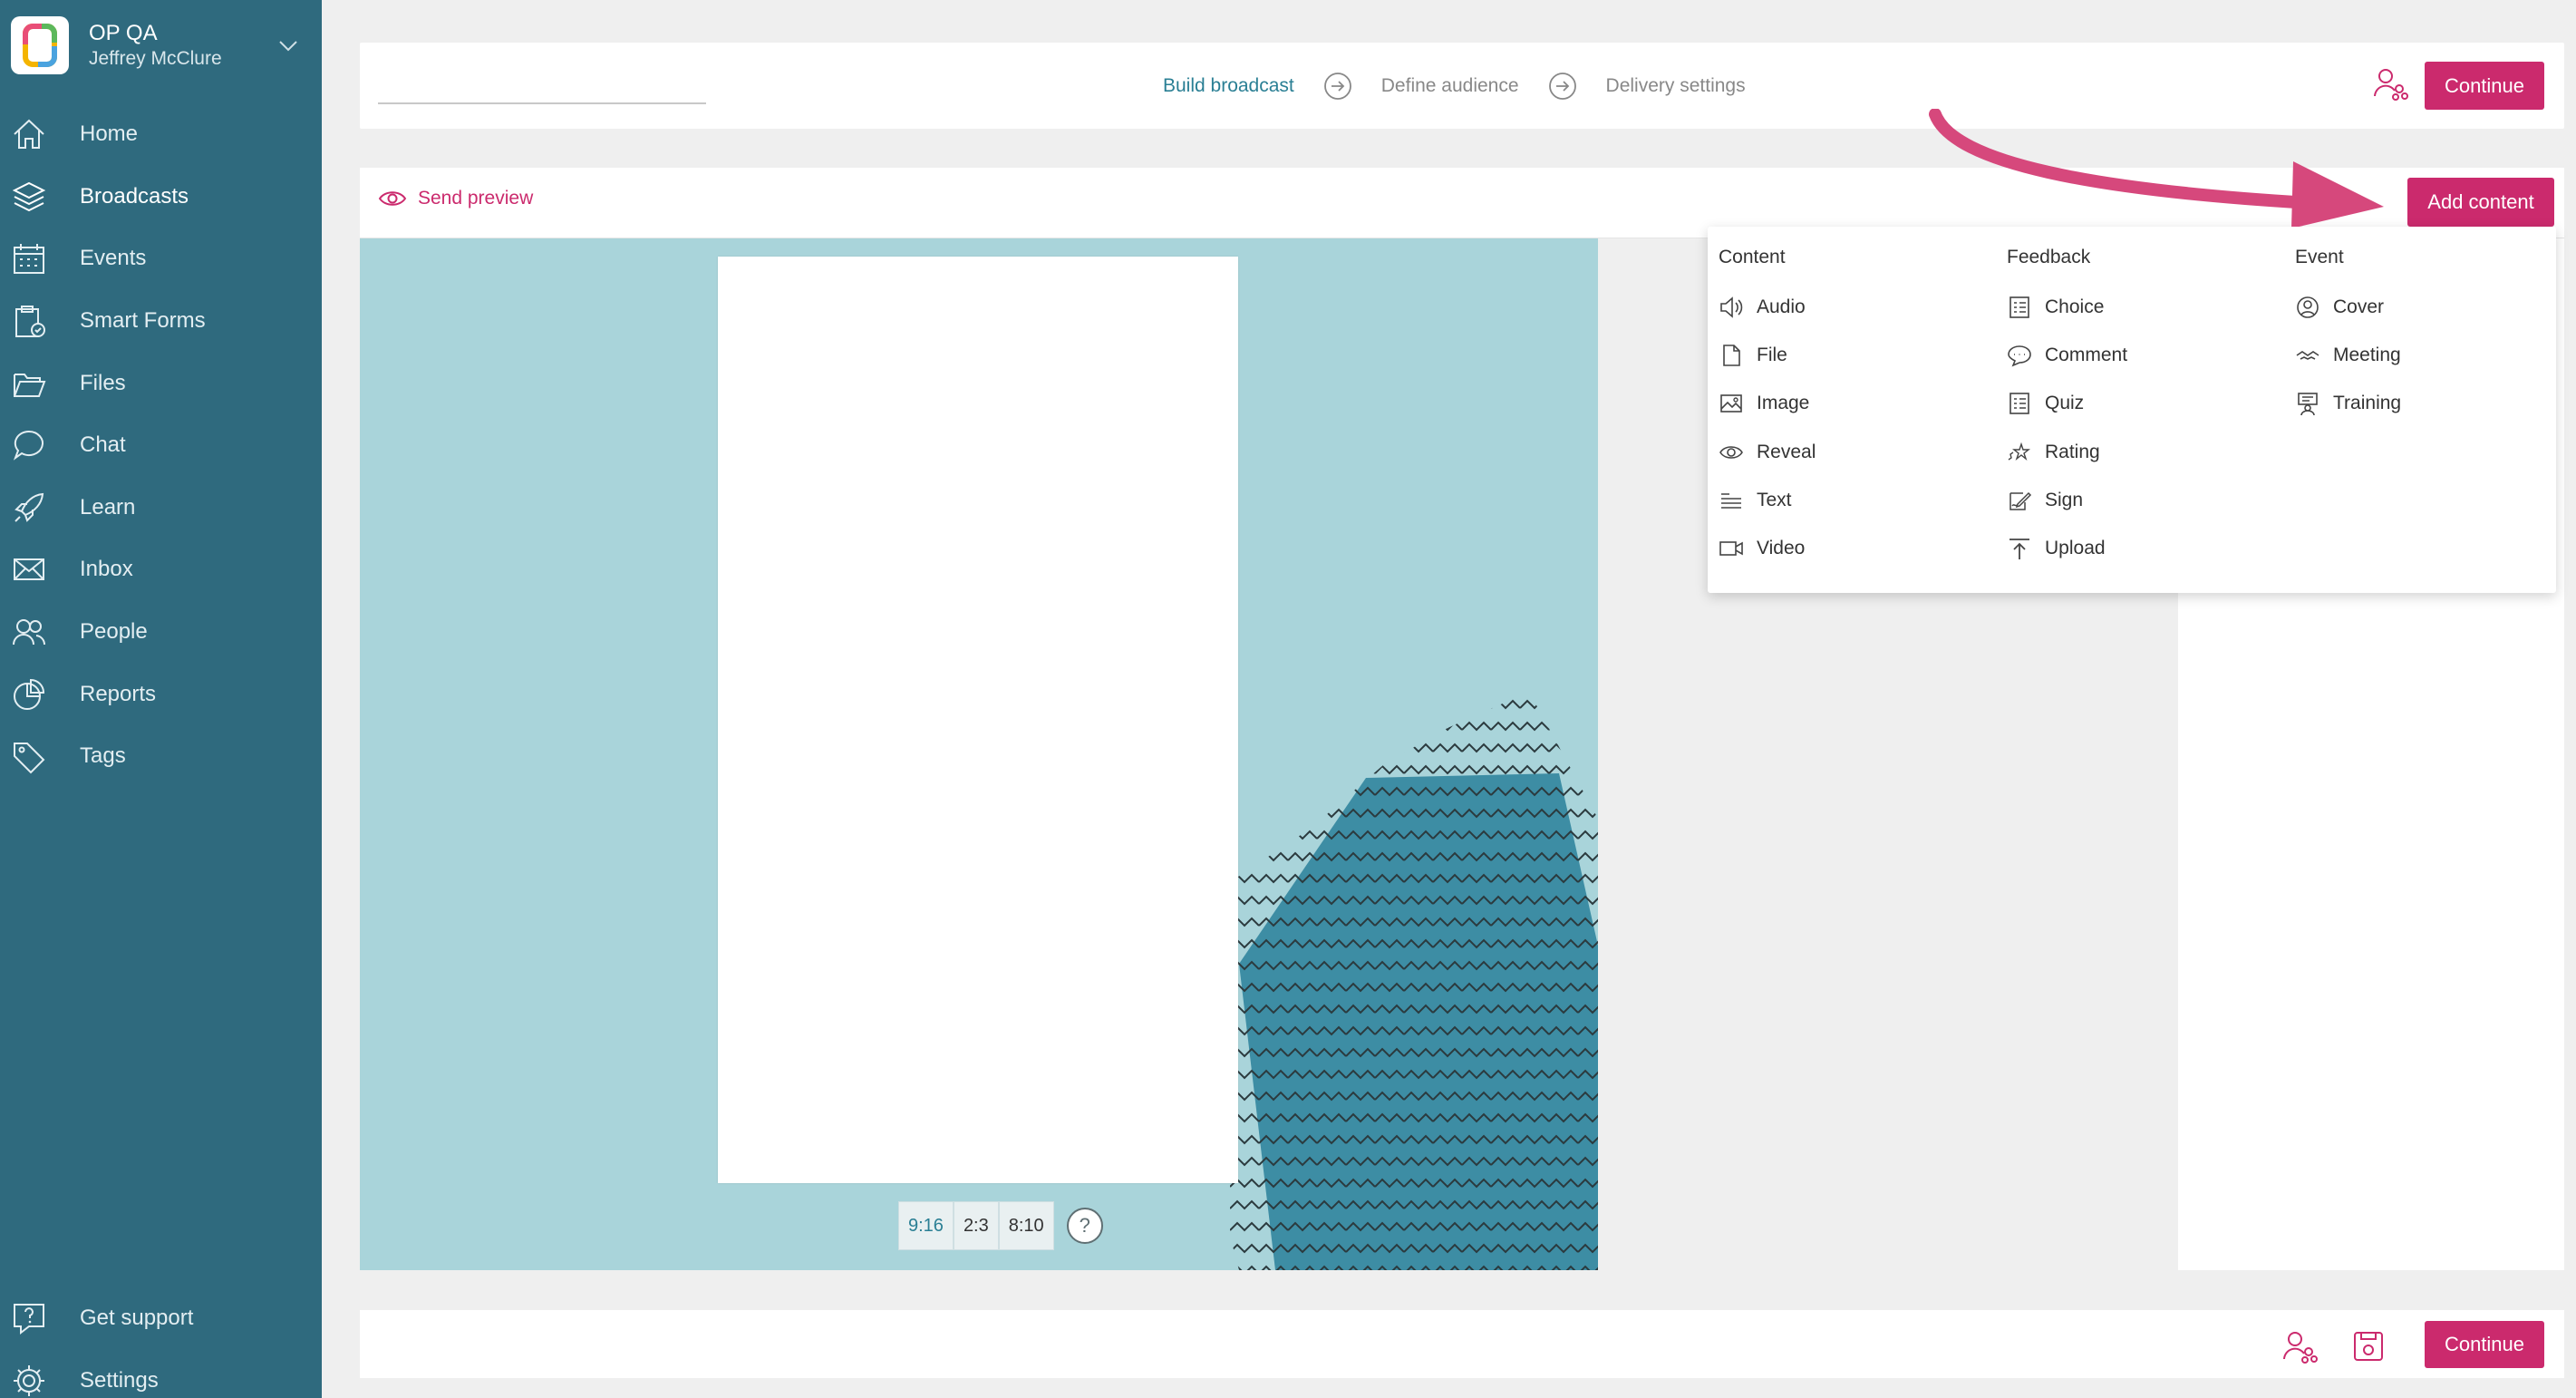  I want to click on send-preview-label: Send preview, so click(476, 199).